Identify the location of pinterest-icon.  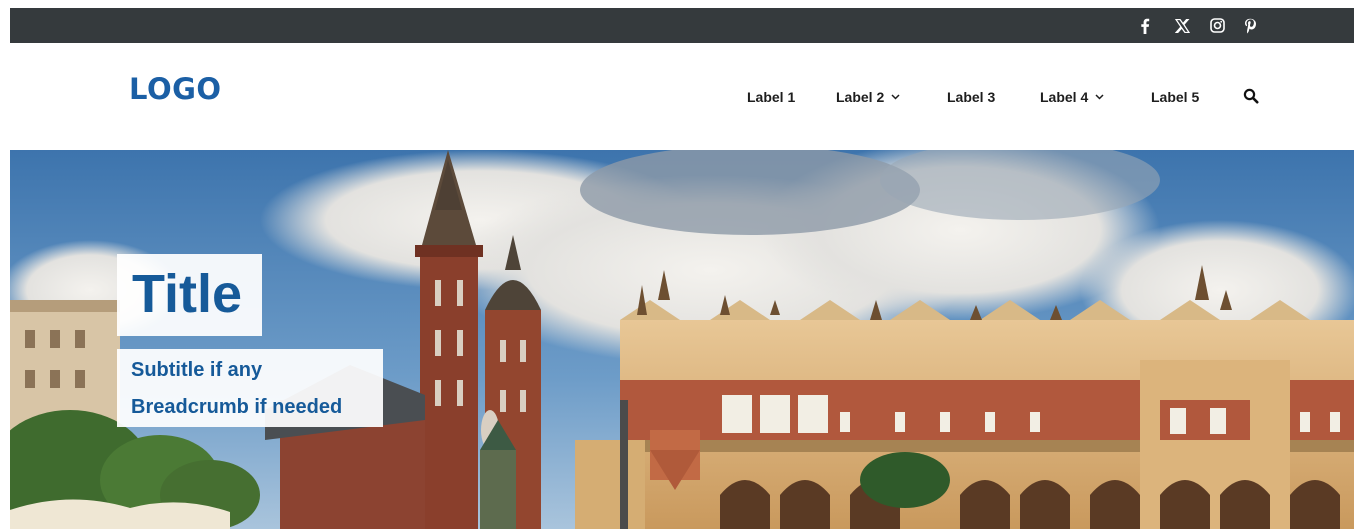
(1250, 25).